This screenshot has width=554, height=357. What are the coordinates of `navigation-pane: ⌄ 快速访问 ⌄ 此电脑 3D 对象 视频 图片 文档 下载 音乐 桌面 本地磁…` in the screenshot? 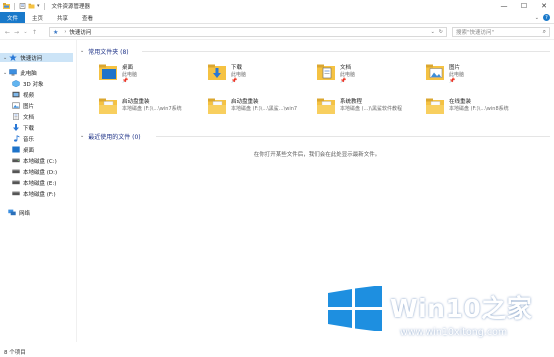 It's located at (37, 194).